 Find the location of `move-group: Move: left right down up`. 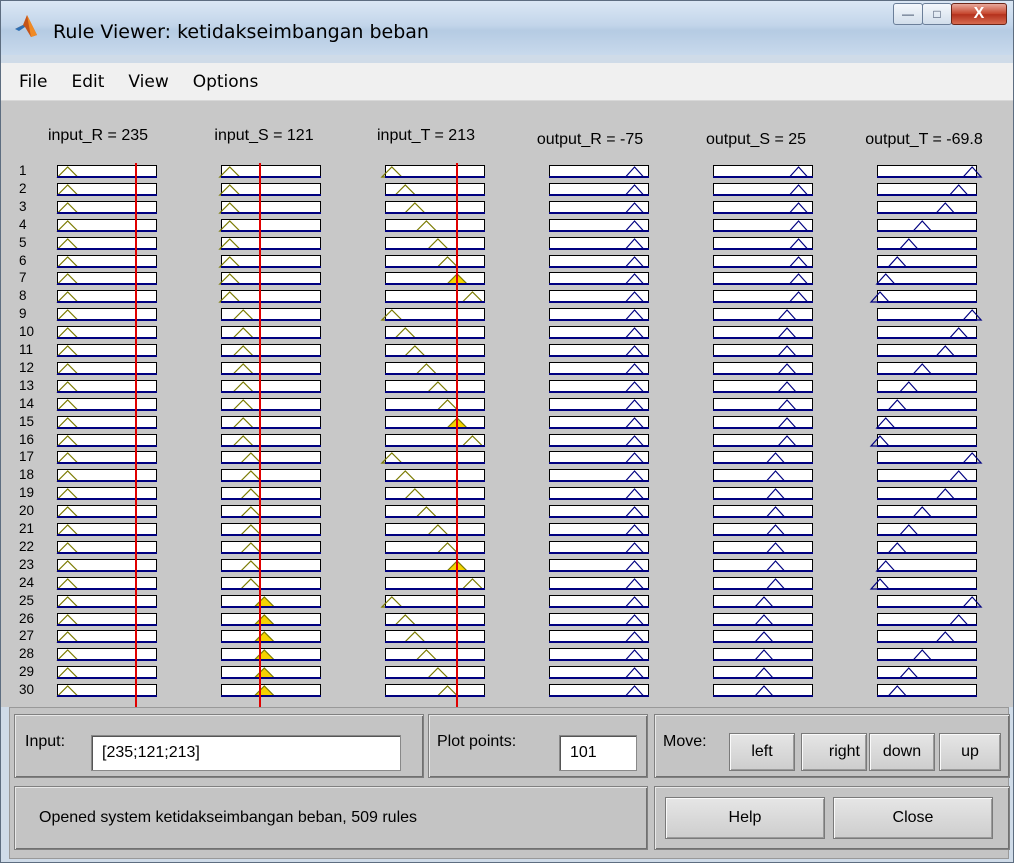

move-group: Move: left right down up is located at coordinates (832, 746).